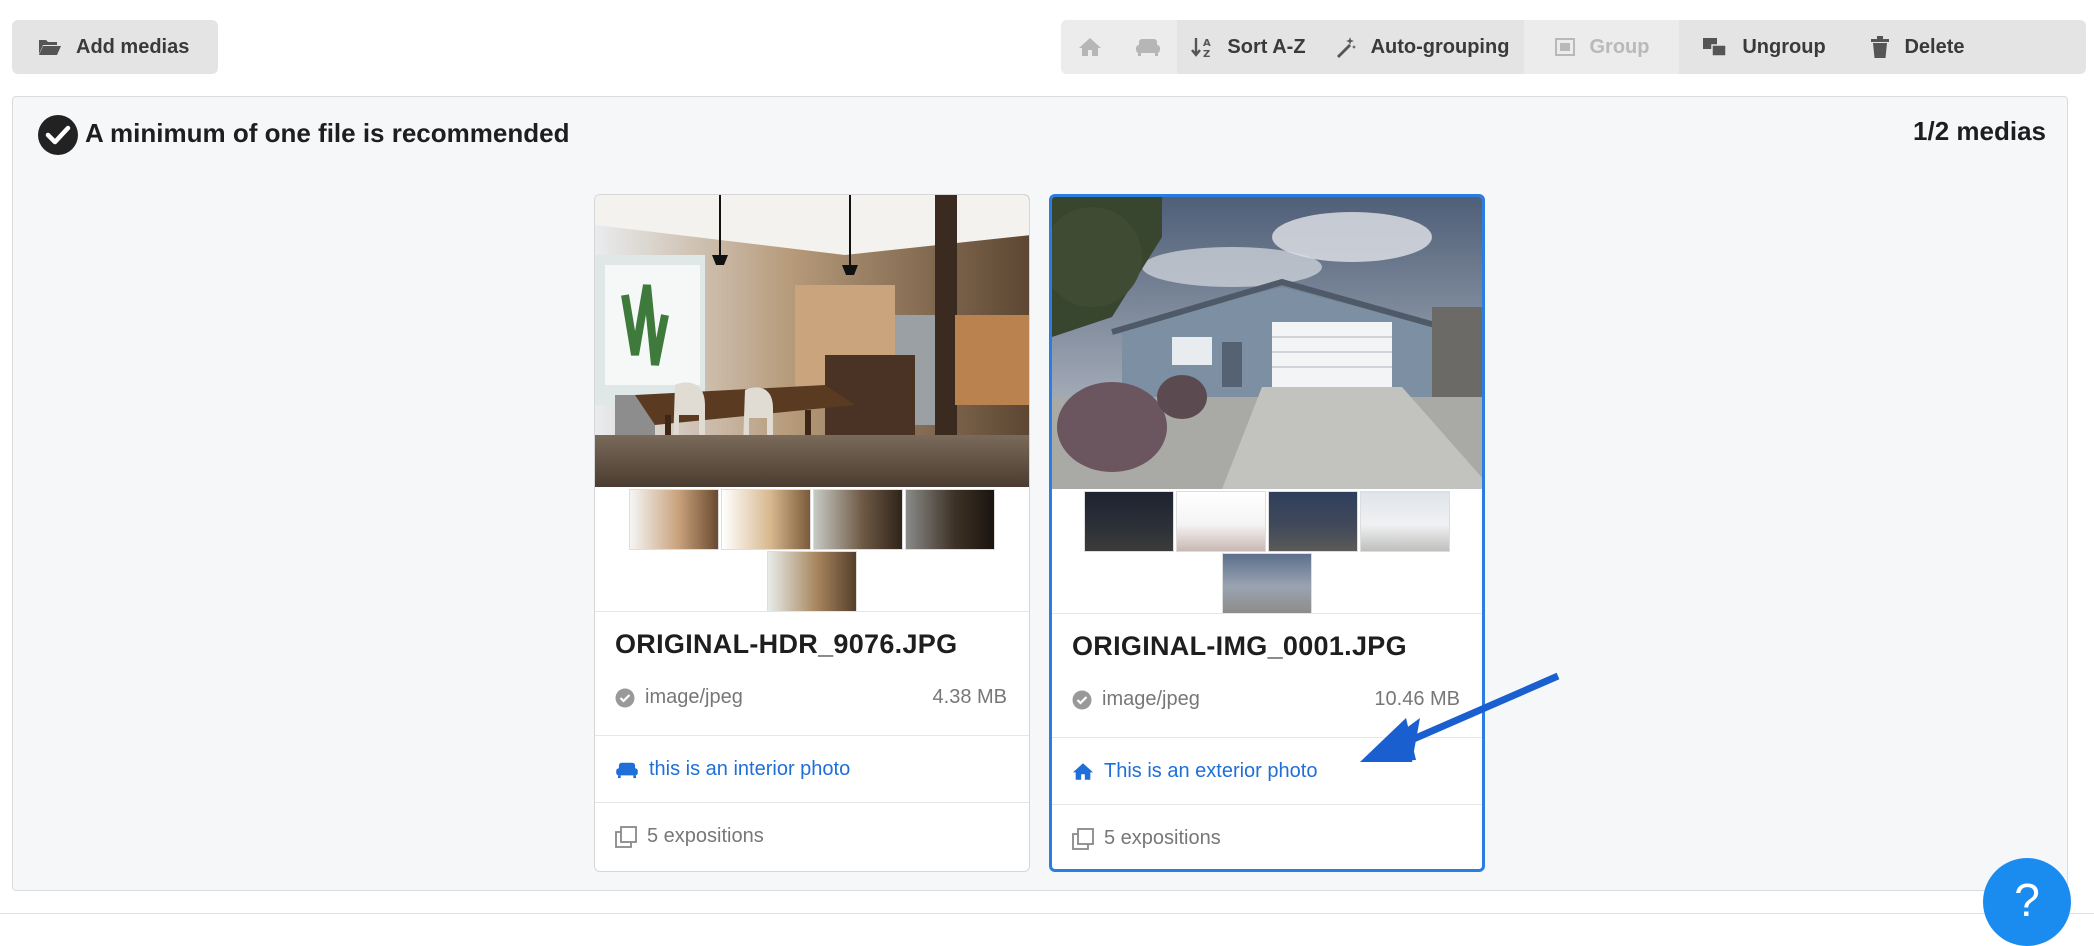  I want to click on annotation-arrow, so click(1460, 717).